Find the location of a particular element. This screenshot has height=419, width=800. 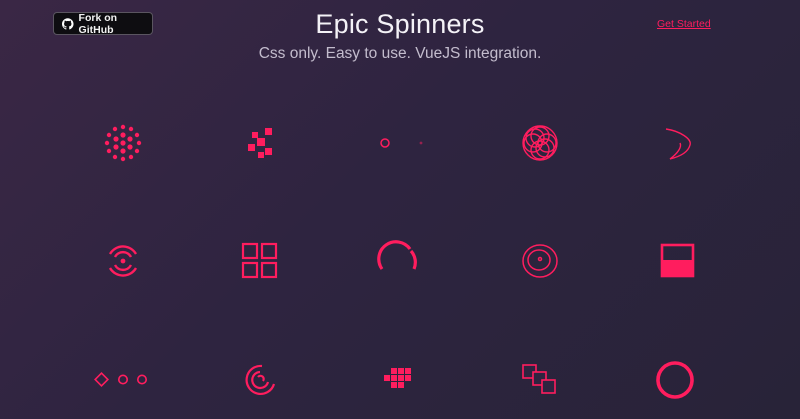

trinity-rings-spinner-card is located at coordinates (540, 261).